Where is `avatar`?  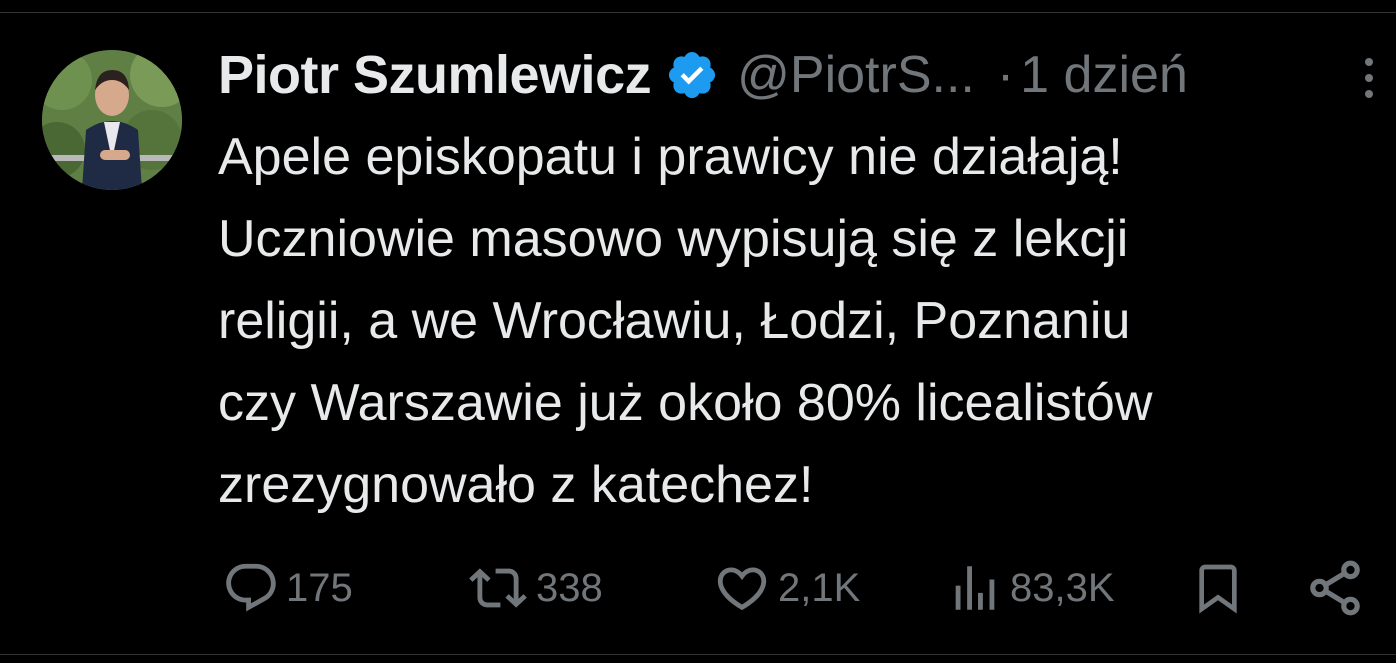 avatar is located at coordinates (112, 120).